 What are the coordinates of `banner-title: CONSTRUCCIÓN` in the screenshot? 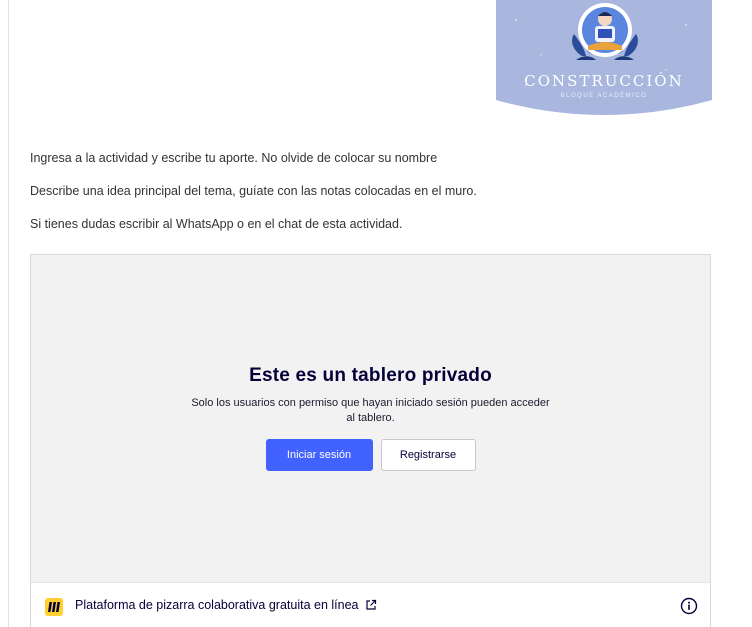 It's located at (604, 81).